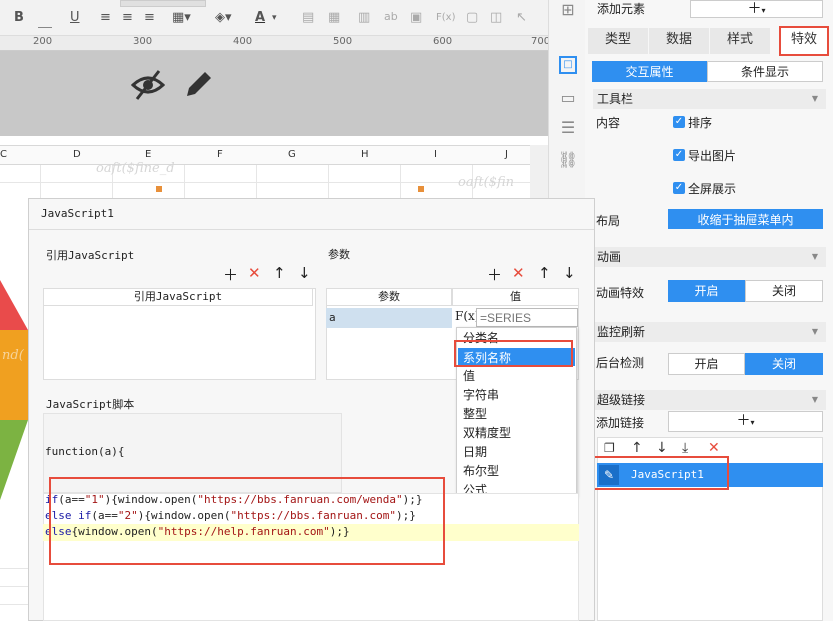 Image resolution: width=833 pixels, height=621 pixels. What do you see at coordinates (148, 85) in the screenshot?
I see `eye-slash-icon` at bounding box center [148, 85].